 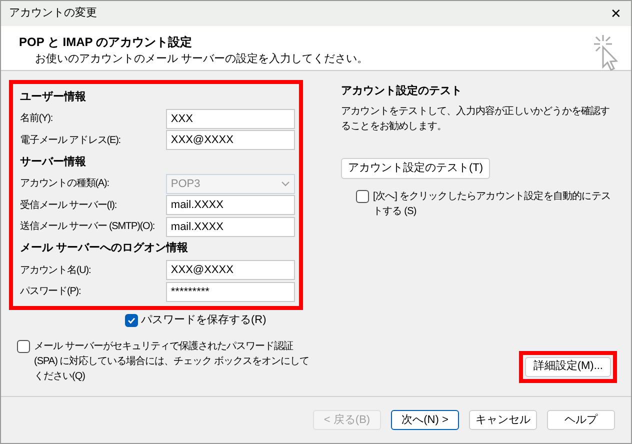 I want to click on field-label: パスワード(P):, so click(x=51, y=292).